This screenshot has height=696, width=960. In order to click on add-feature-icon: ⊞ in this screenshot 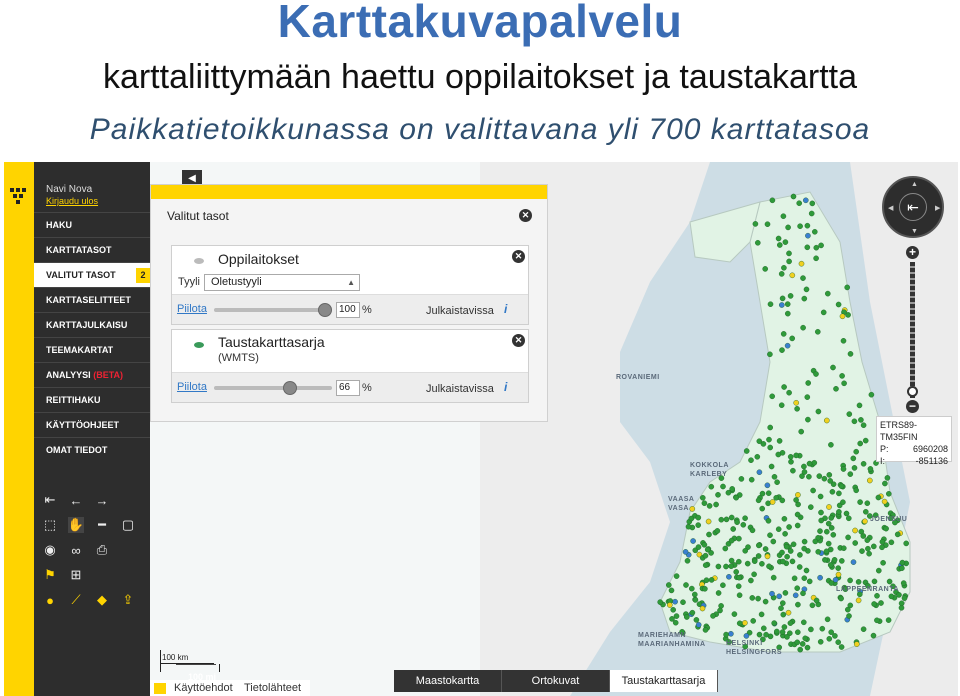, I will do `click(76, 575)`.